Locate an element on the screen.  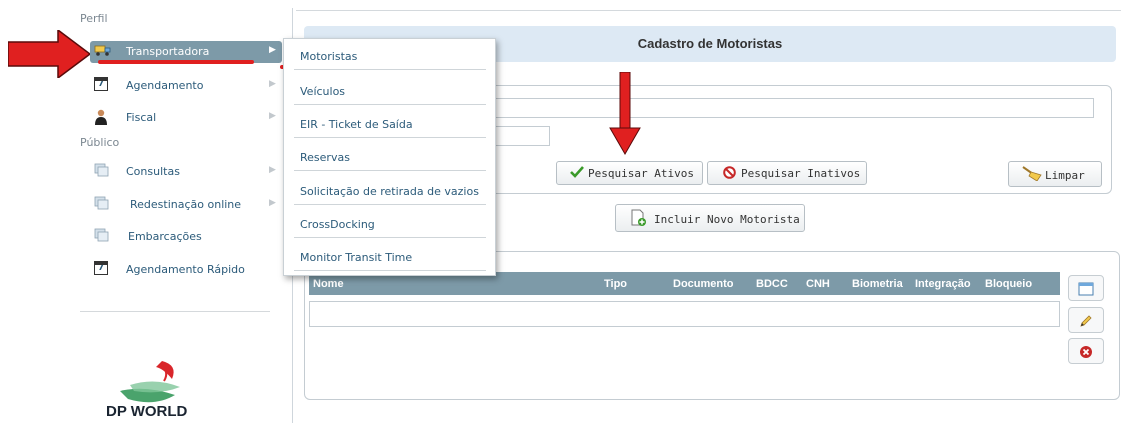
submenu-item-monitor-transit: Monitor Transit Time is located at coordinates (390, 255).